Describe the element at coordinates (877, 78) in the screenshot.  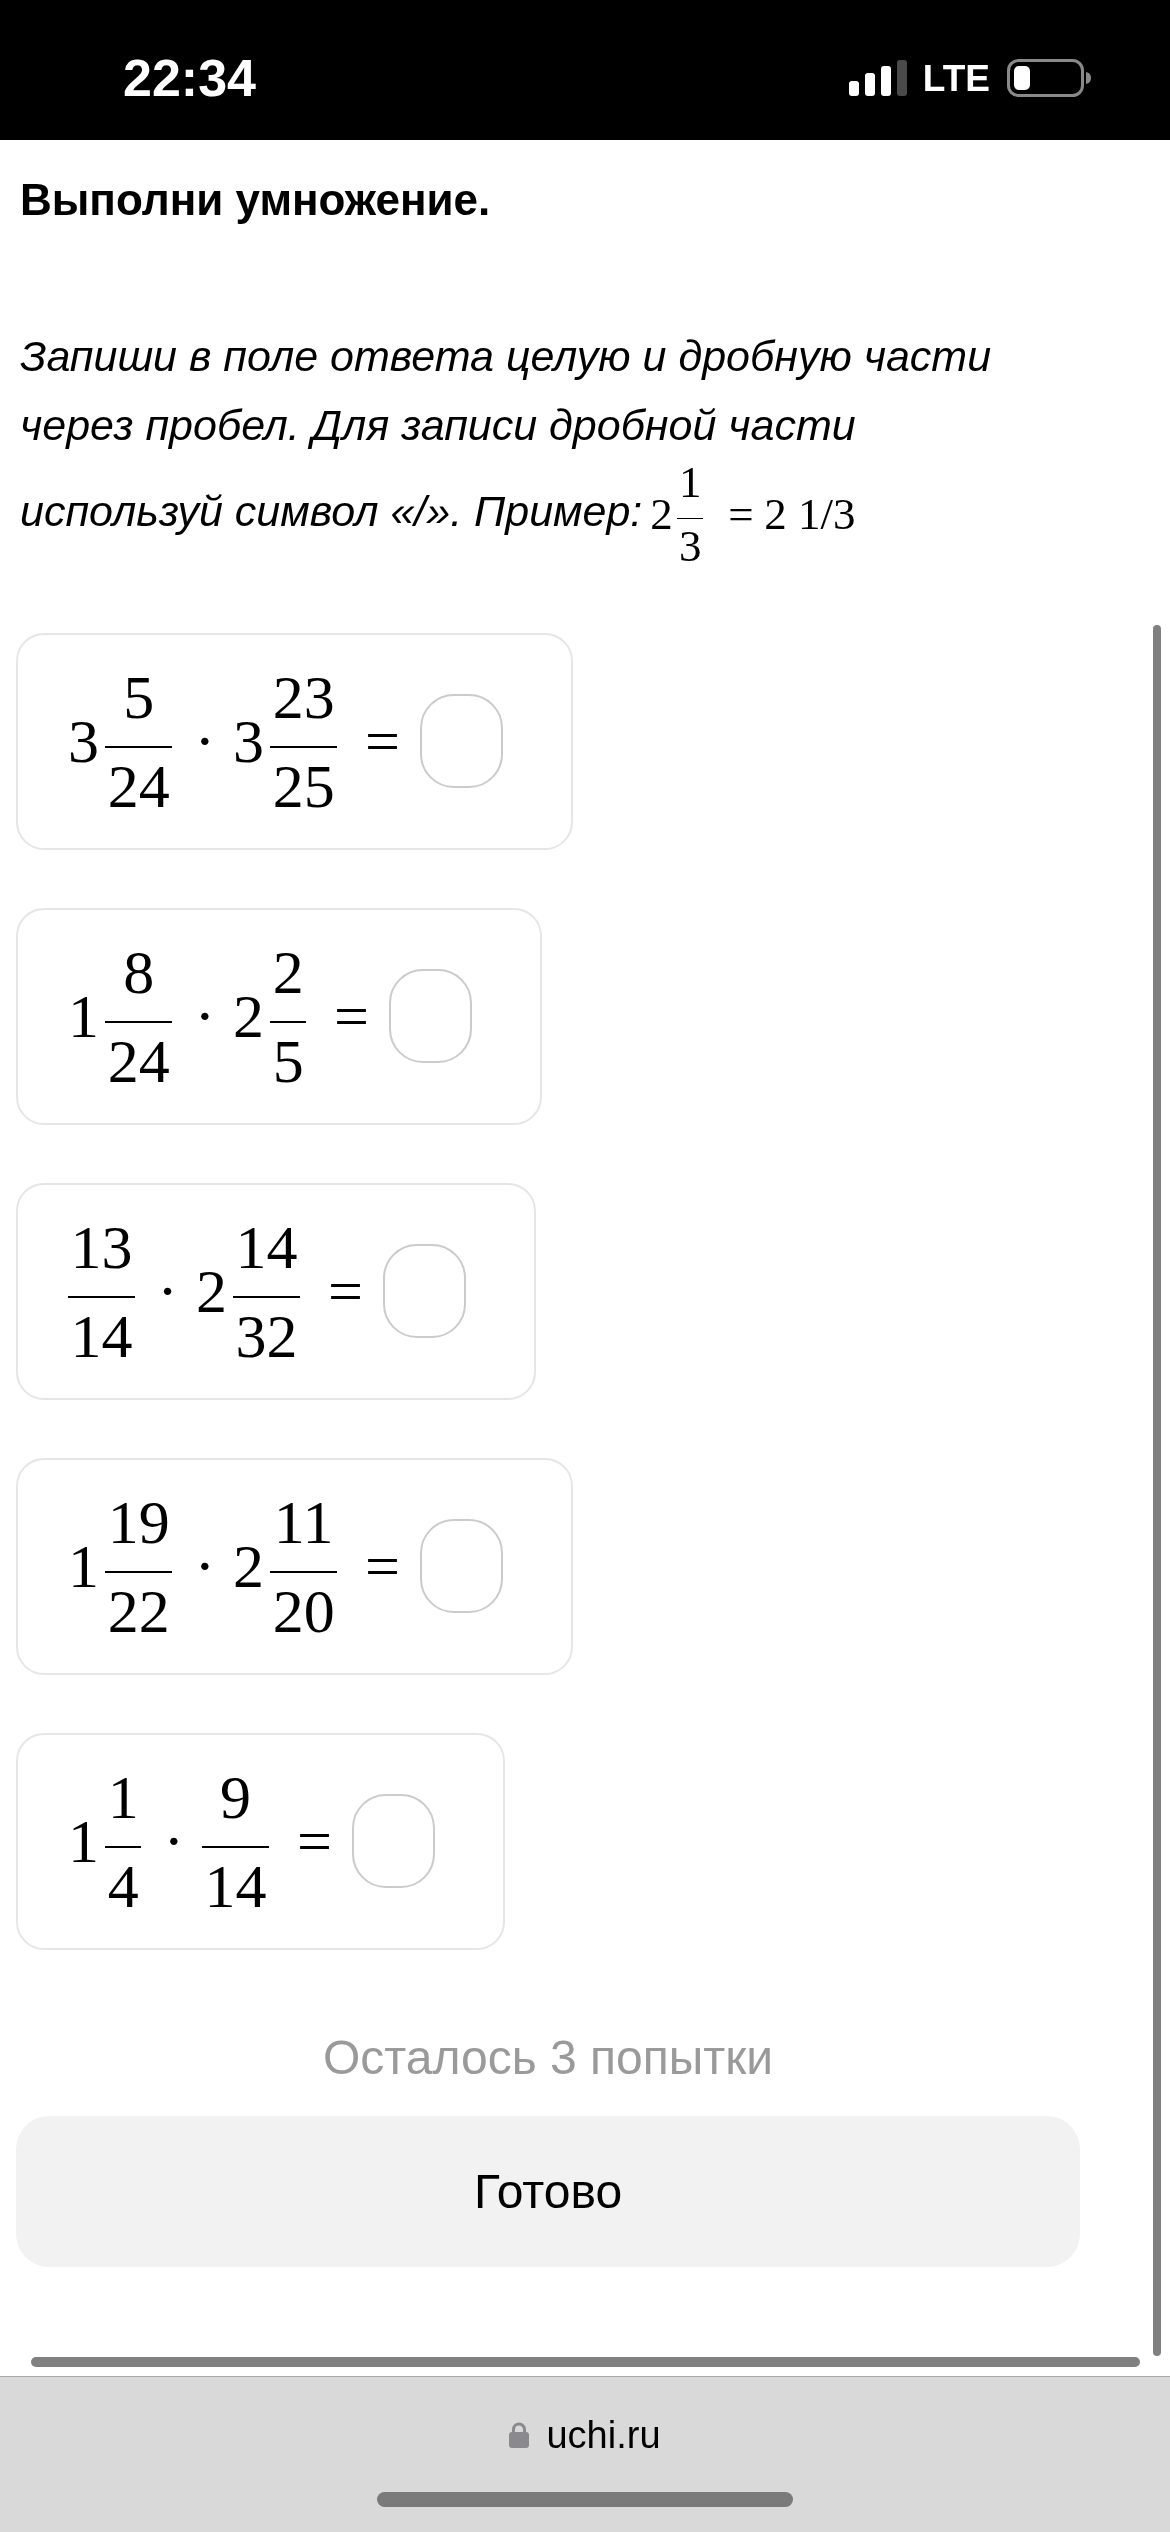
I see `signal-icon` at that location.